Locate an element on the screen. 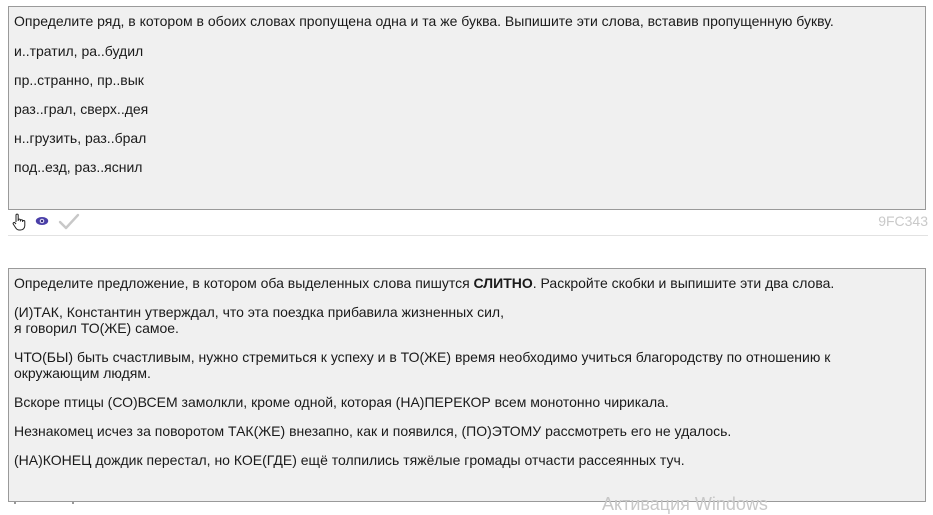  task-1-option-3: раз..грал, сверх..дея is located at coordinates (81, 109).